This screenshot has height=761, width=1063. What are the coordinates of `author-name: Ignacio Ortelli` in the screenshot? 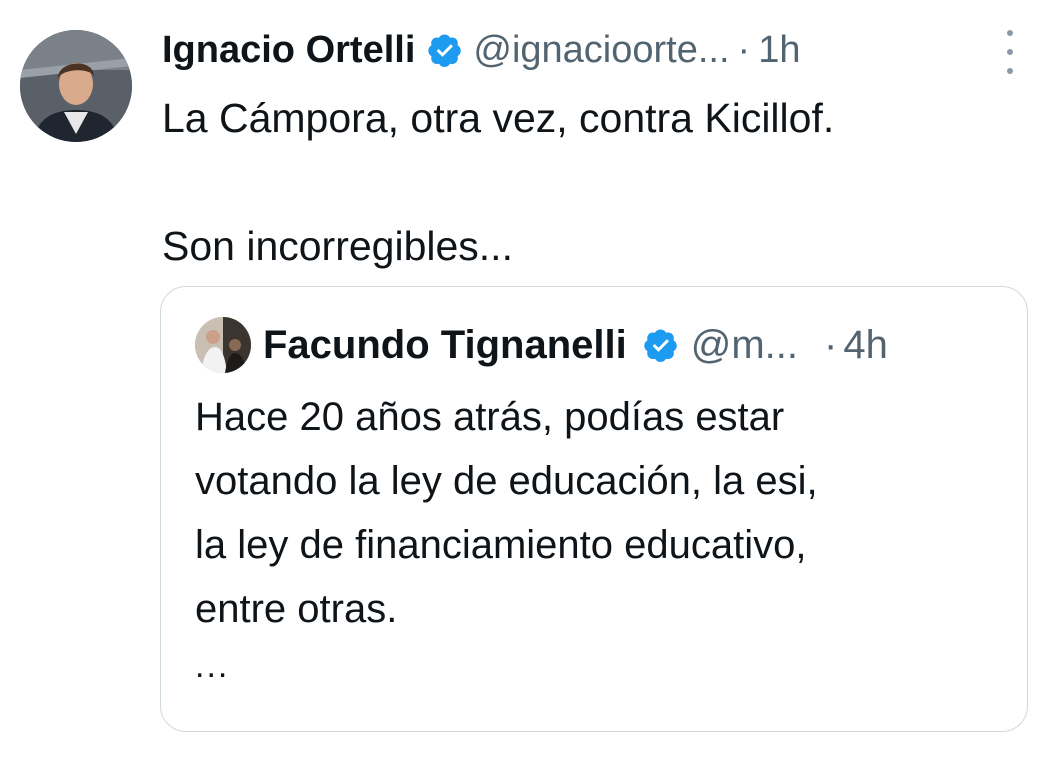 It's located at (288, 50).